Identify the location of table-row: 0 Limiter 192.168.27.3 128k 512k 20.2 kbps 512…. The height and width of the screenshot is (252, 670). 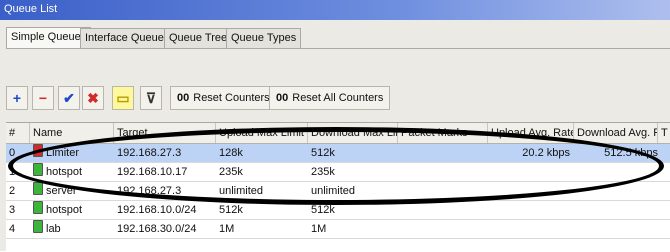
(338, 153).